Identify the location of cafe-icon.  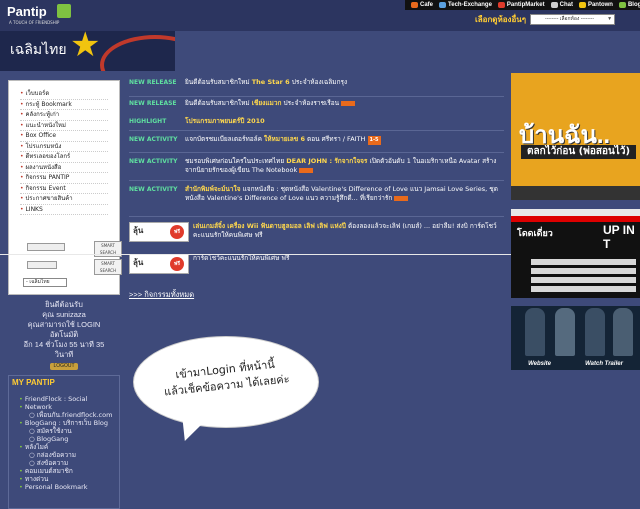
(414, 5).